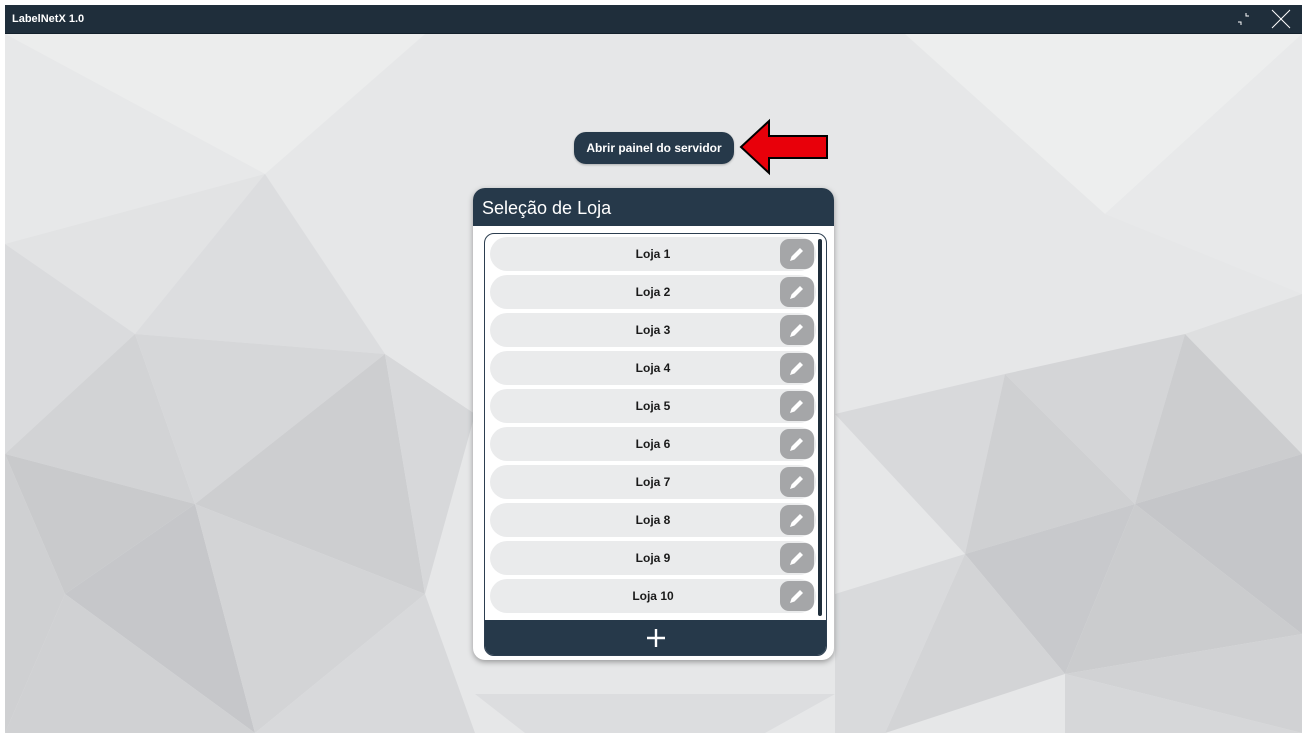 This screenshot has width=1307, height=733. I want to click on store-label: Loja 10, so click(653, 596).